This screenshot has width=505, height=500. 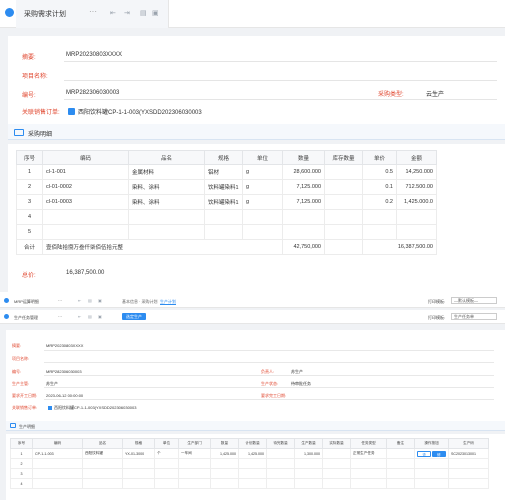 What do you see at coordinates (379, 202) in the screenshot?
I see `cell-price: 0.2` at bounding box center [379, 202].